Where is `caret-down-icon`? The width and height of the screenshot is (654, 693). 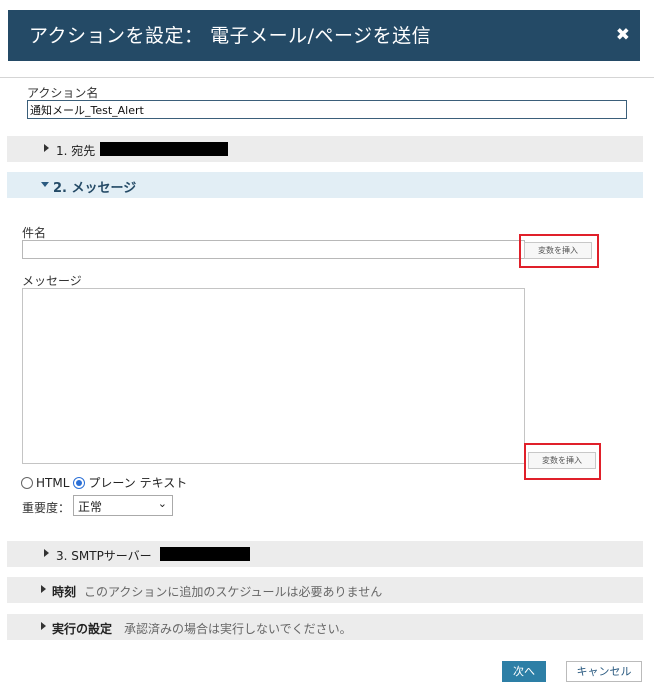
caret-down-icon is located at coordinates (45, 184).